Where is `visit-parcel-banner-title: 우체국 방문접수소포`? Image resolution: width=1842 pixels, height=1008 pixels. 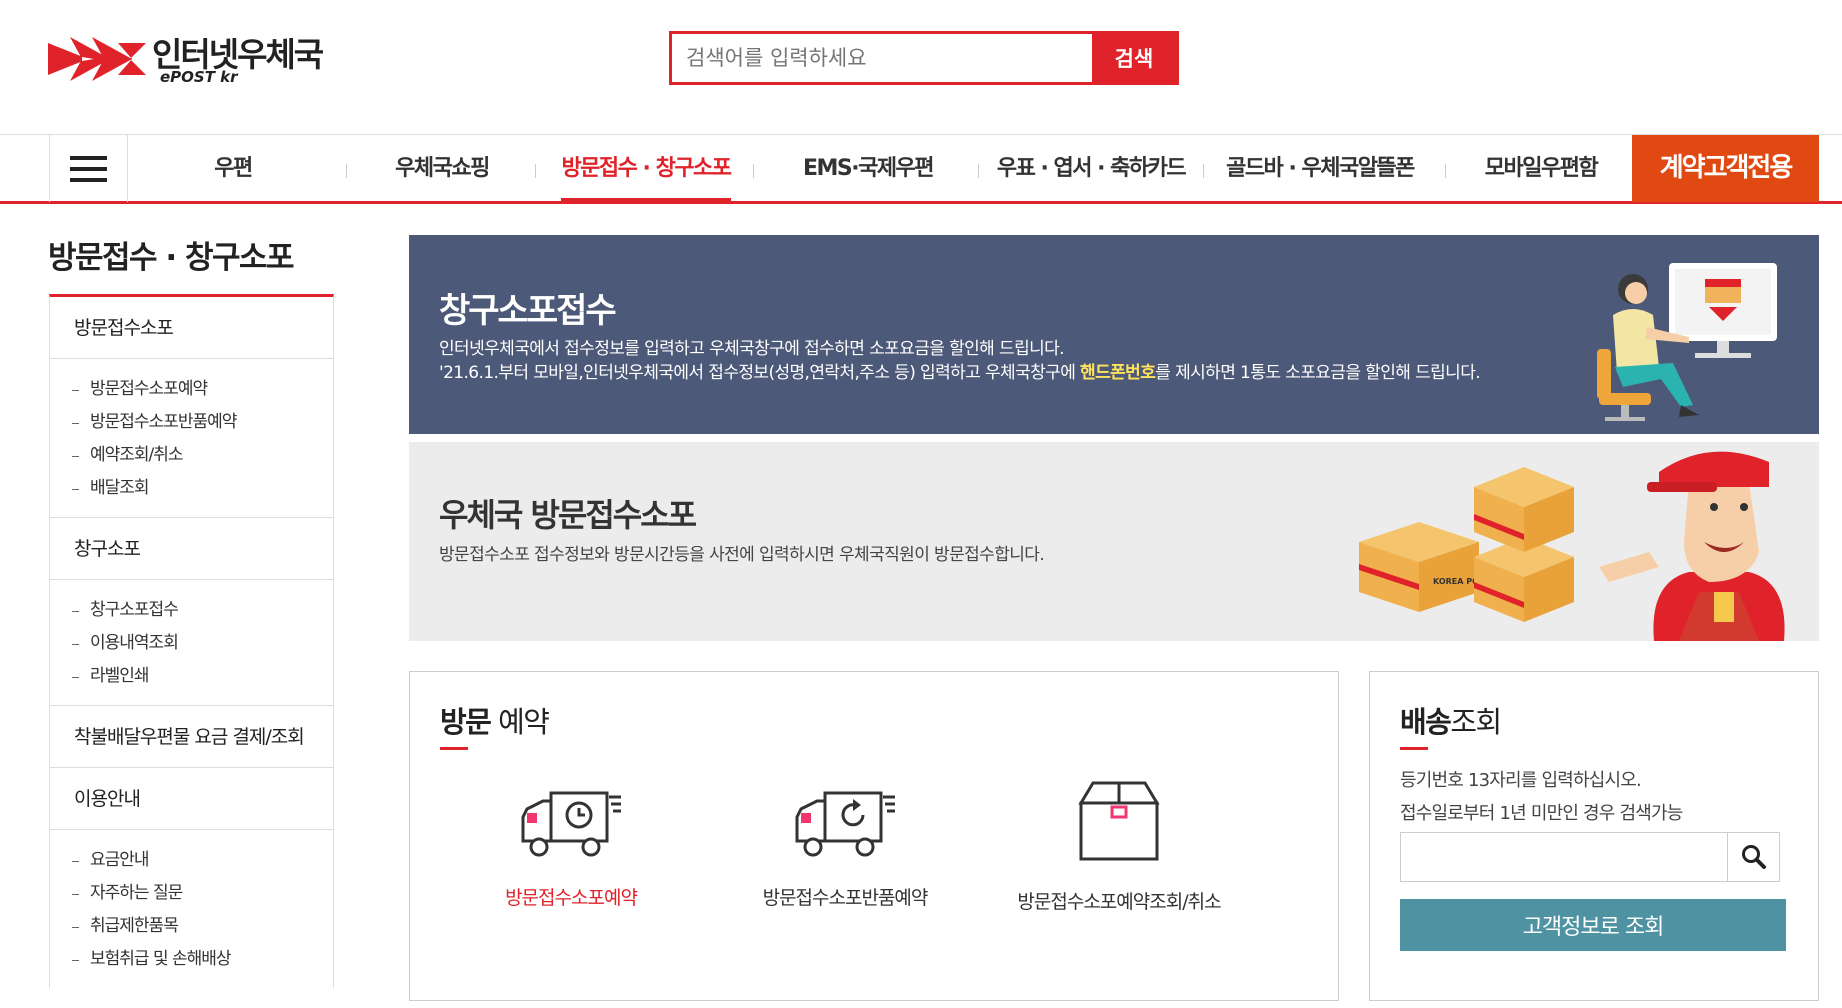 visit-parcel-banner-title: 우체국 방문접수소포 is located at coordinates (568, 515).